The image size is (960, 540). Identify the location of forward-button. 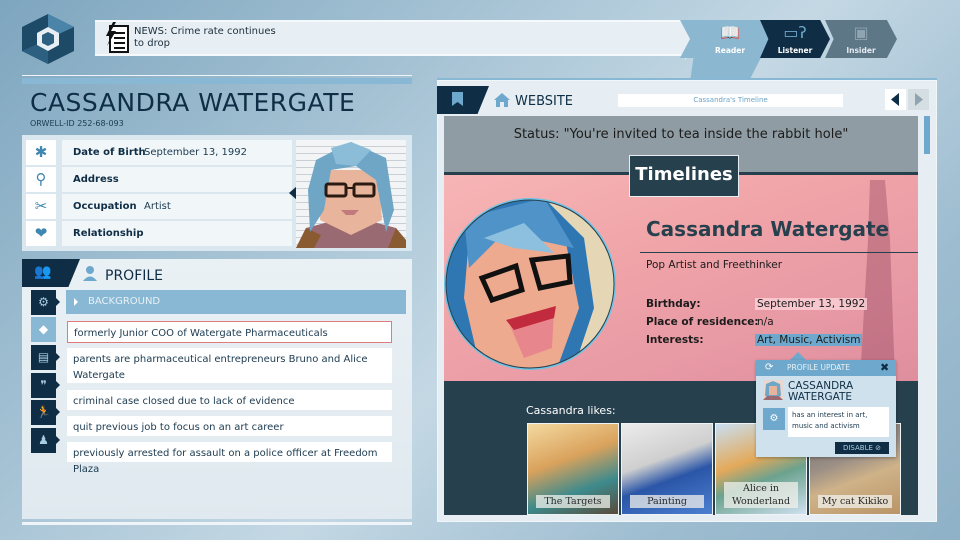
(918, 99).